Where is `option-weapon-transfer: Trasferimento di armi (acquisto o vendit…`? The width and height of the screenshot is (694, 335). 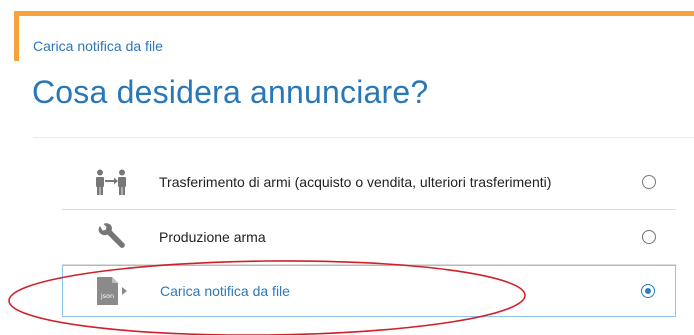
option-weapon-transfer: Trasferimento di armi (acquisto o vendit… is located at coordinates (369, 182).